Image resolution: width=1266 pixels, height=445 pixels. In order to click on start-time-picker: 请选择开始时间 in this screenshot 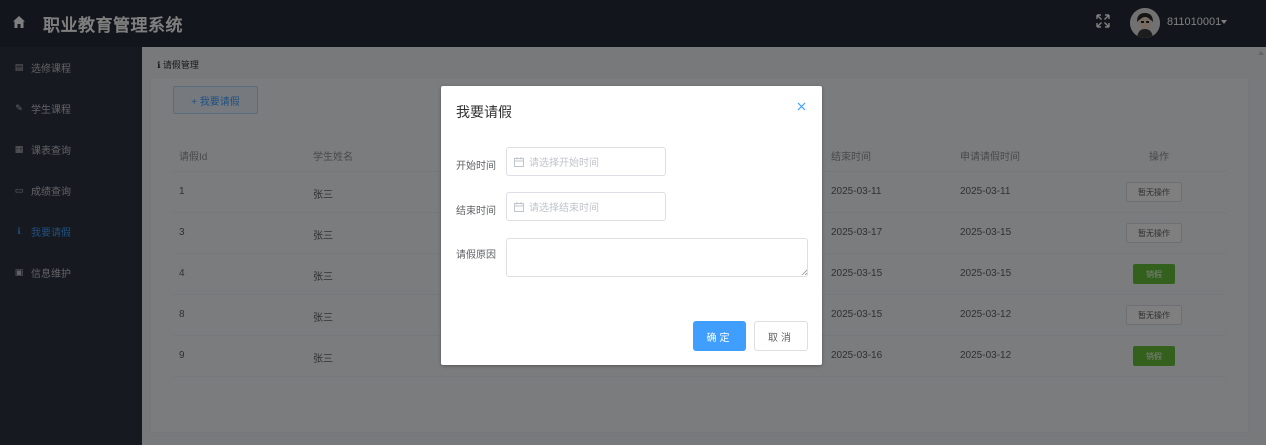, I will do `click(586, 161)`.